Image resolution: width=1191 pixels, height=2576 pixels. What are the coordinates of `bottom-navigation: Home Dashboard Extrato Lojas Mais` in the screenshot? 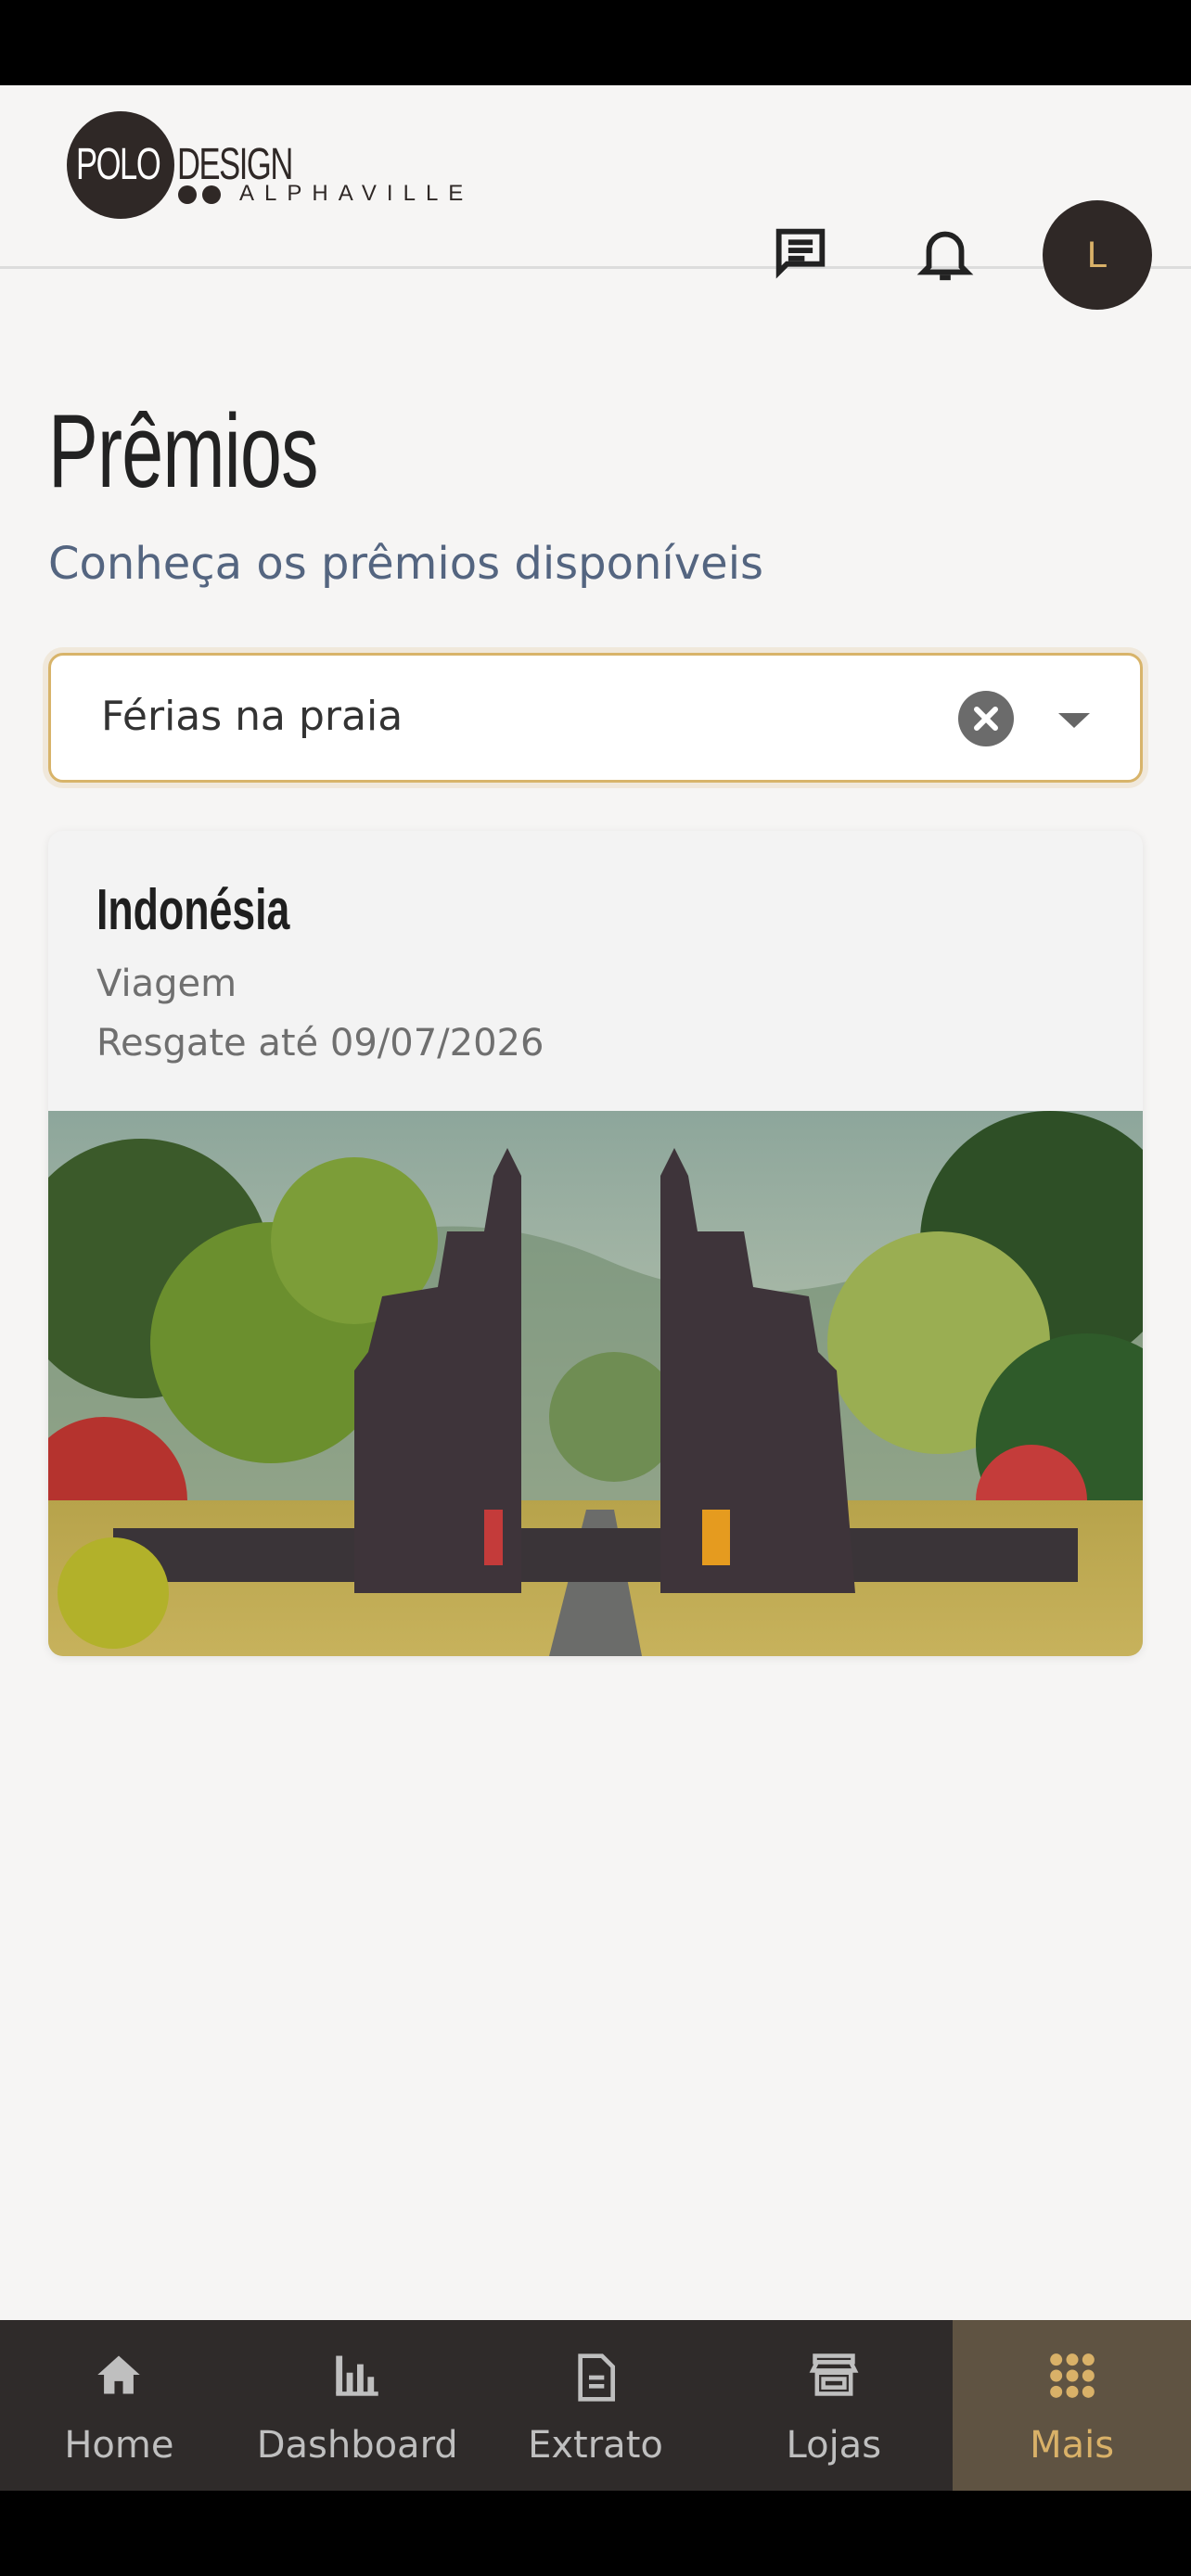 It's located at (595, 2406).